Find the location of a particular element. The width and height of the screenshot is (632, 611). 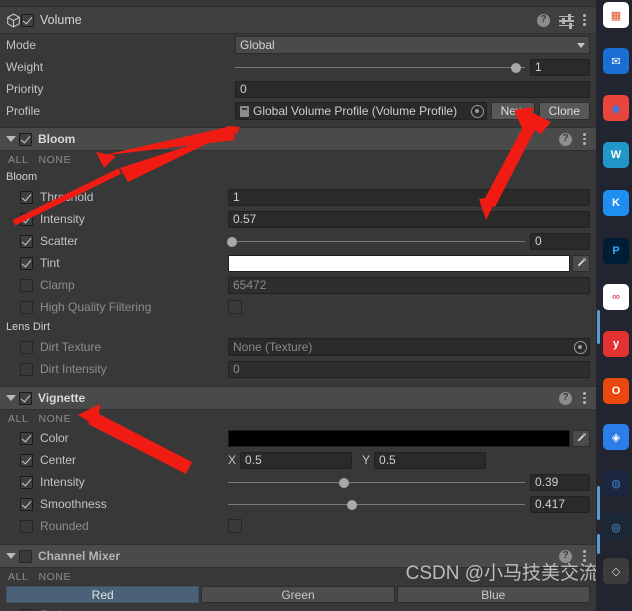

tab-green: Green is located at coordinates (298, 594).